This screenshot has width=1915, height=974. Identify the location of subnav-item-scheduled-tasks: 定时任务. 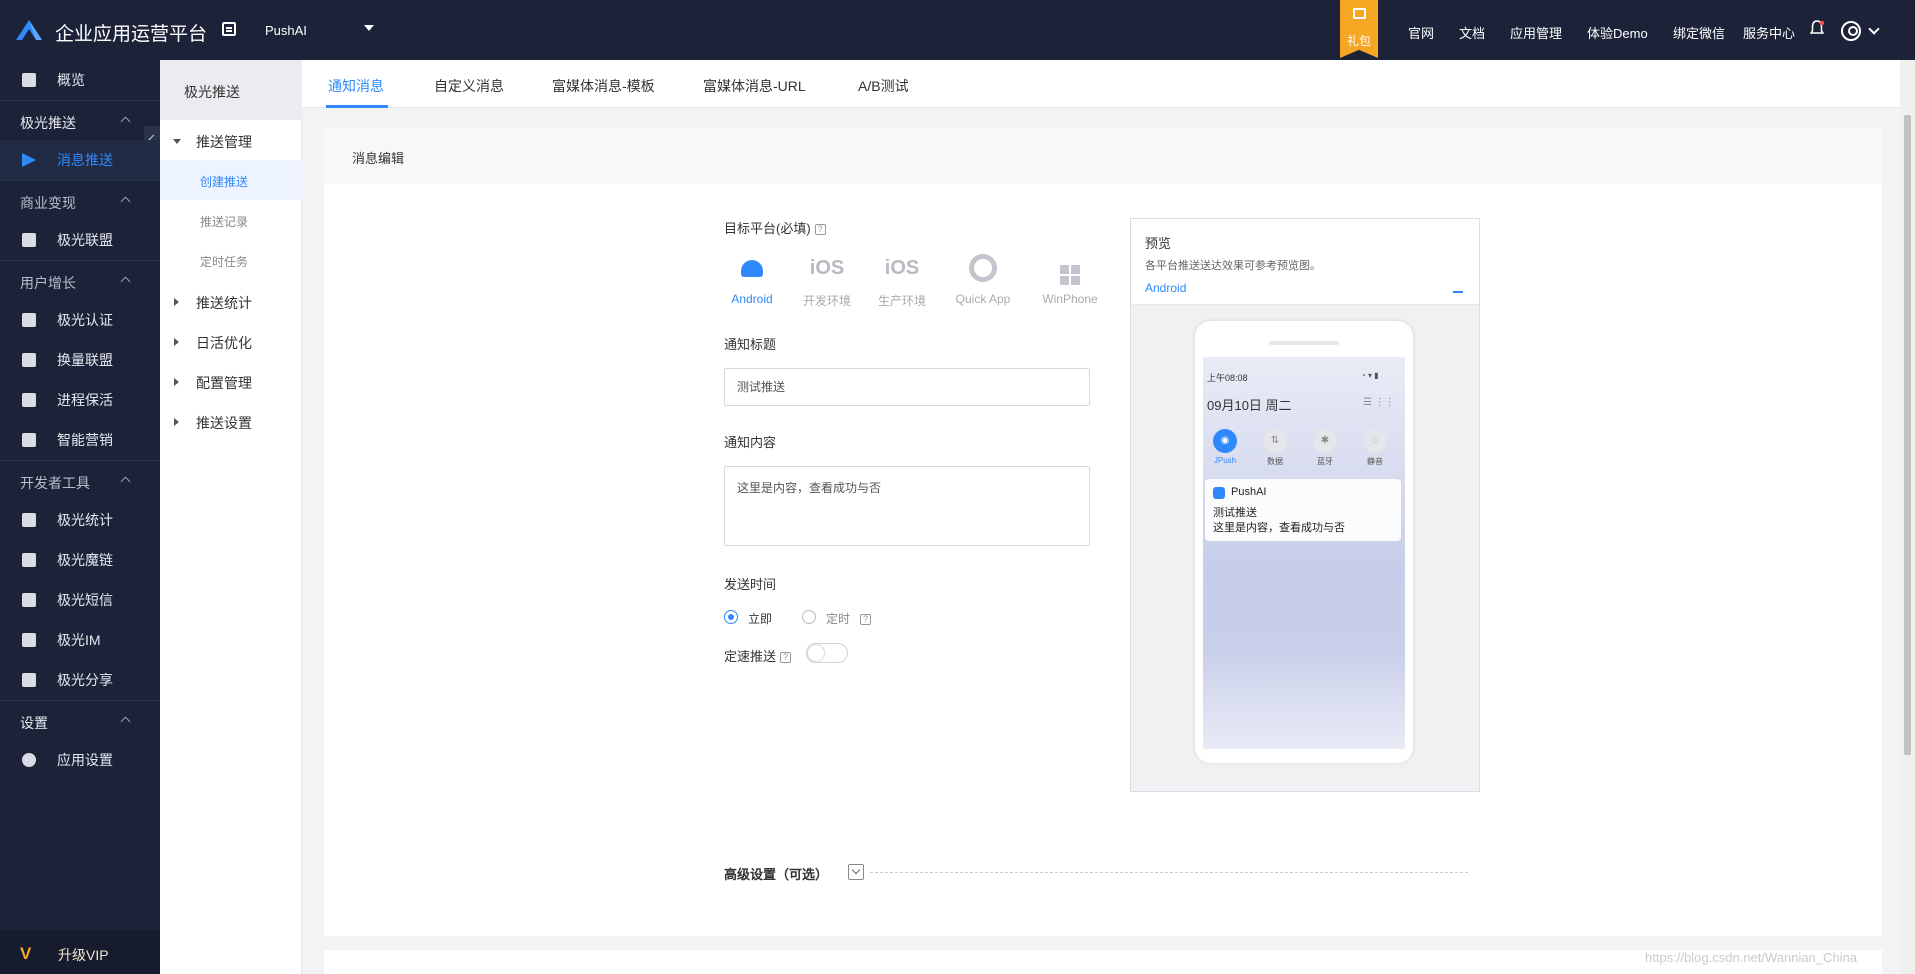
(231, 260).